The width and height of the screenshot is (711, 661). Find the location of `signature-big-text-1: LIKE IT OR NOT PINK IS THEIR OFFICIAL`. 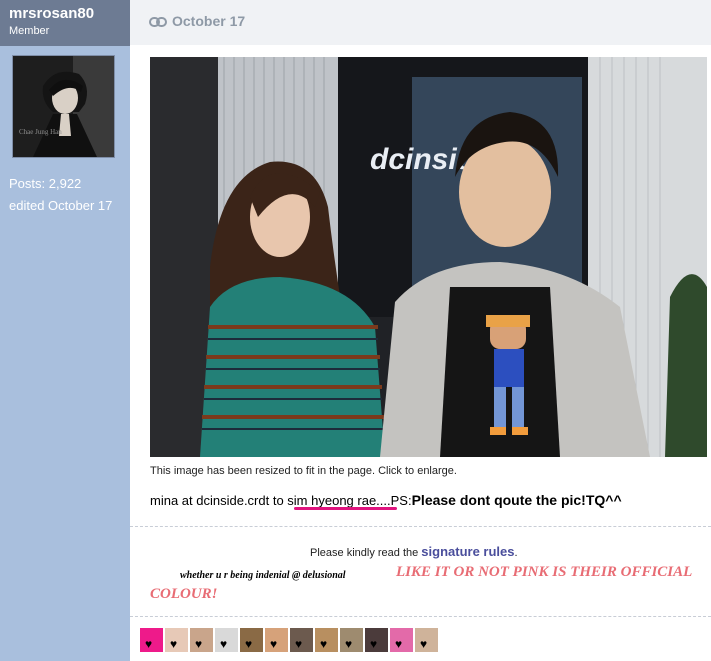

signature-big-text-1: LIKE IT OR NOT PINK IS THEIR OFFICIAL is located at coordinates (544, 572).